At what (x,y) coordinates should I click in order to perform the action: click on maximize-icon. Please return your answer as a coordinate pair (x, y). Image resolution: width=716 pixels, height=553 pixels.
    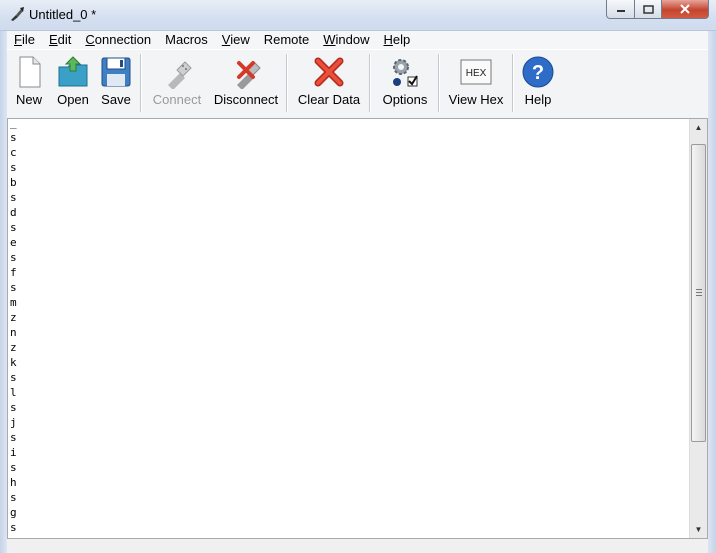
    Looking at the image, I should click on (648, 9).